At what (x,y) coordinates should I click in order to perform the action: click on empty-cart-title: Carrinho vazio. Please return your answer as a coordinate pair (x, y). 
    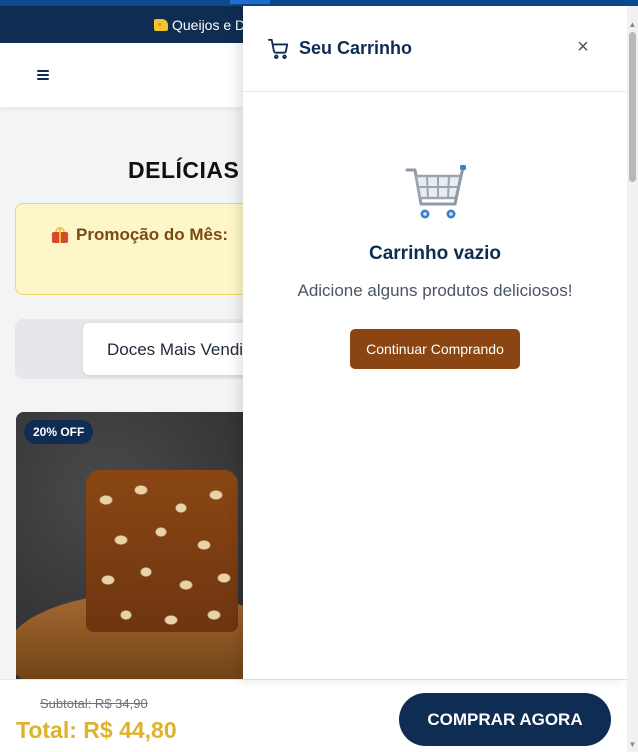
    Looking at the image, I should click on (435, 253).